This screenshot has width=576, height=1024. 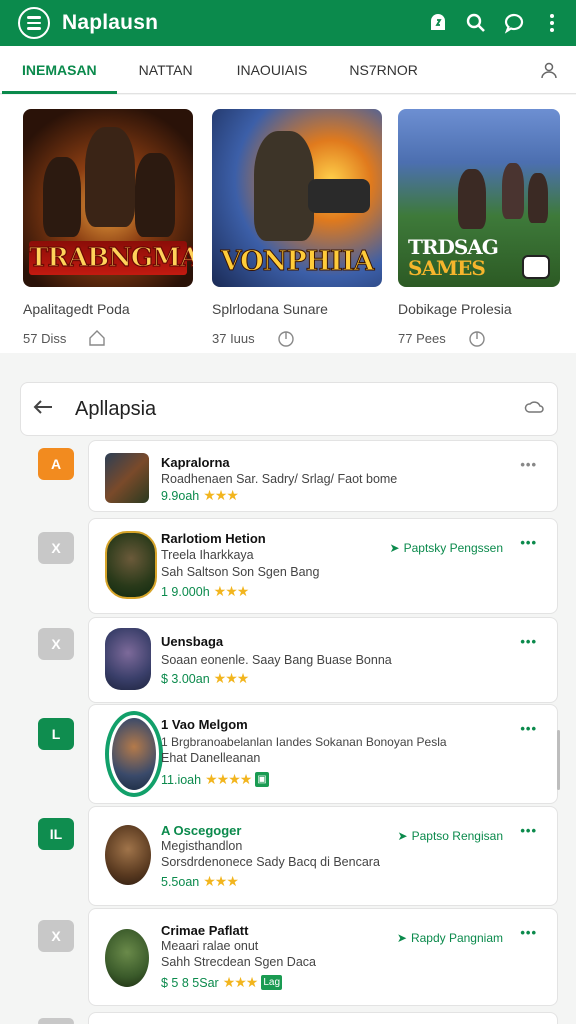 What do you see at coordinates (534, 409) in the screenshot?
I see `cloud-icon` at bounding box center [534, 409].